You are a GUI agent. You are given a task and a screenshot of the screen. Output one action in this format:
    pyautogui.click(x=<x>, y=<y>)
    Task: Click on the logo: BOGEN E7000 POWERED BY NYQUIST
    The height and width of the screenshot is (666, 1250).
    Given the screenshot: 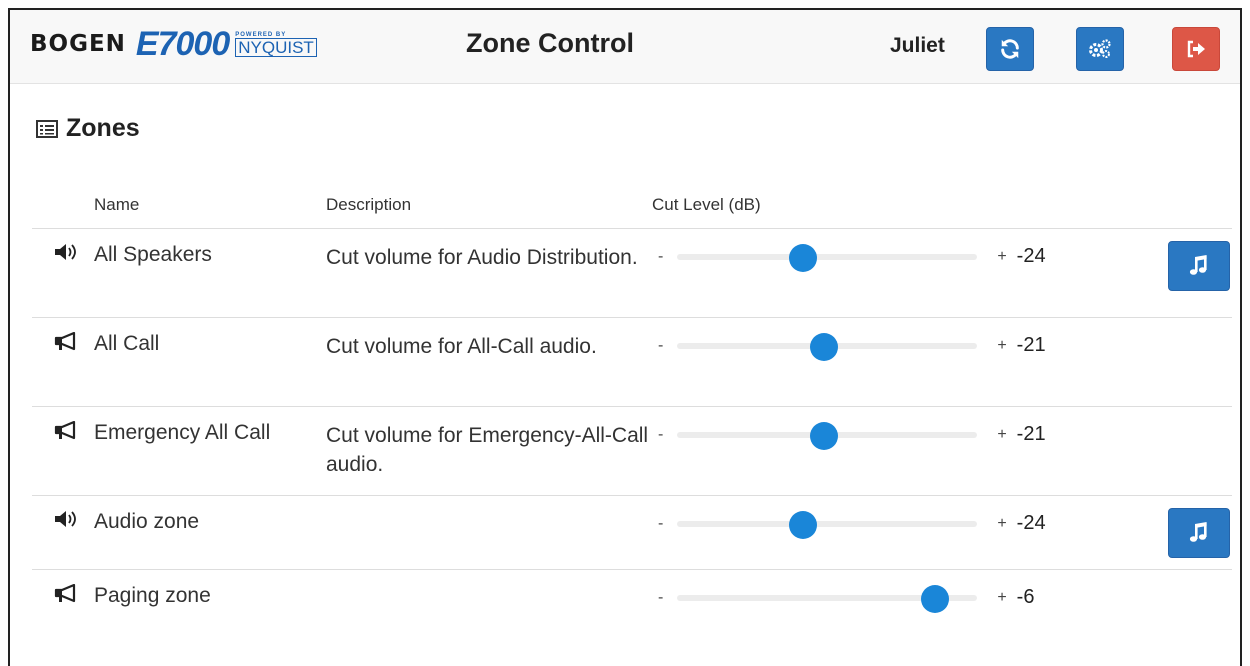 What is the action you would take?
    pyautogui.click(x=173, y=44)
    